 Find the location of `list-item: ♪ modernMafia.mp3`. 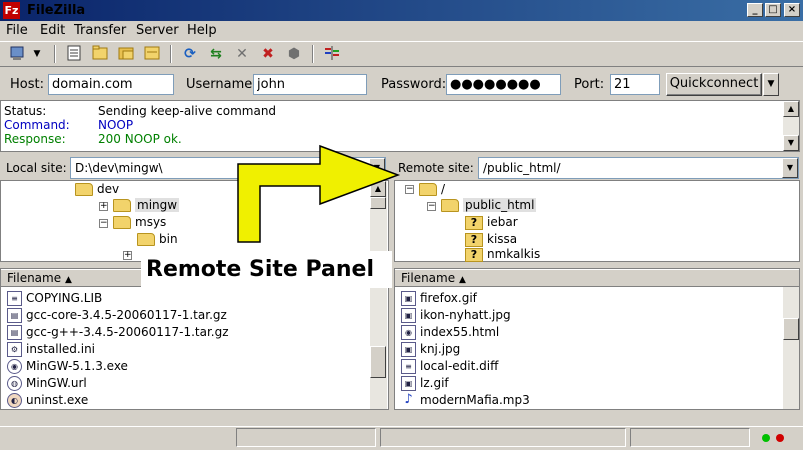

list-item: ♪ modernMafia.mp3 is located at coordinates (465, 400).